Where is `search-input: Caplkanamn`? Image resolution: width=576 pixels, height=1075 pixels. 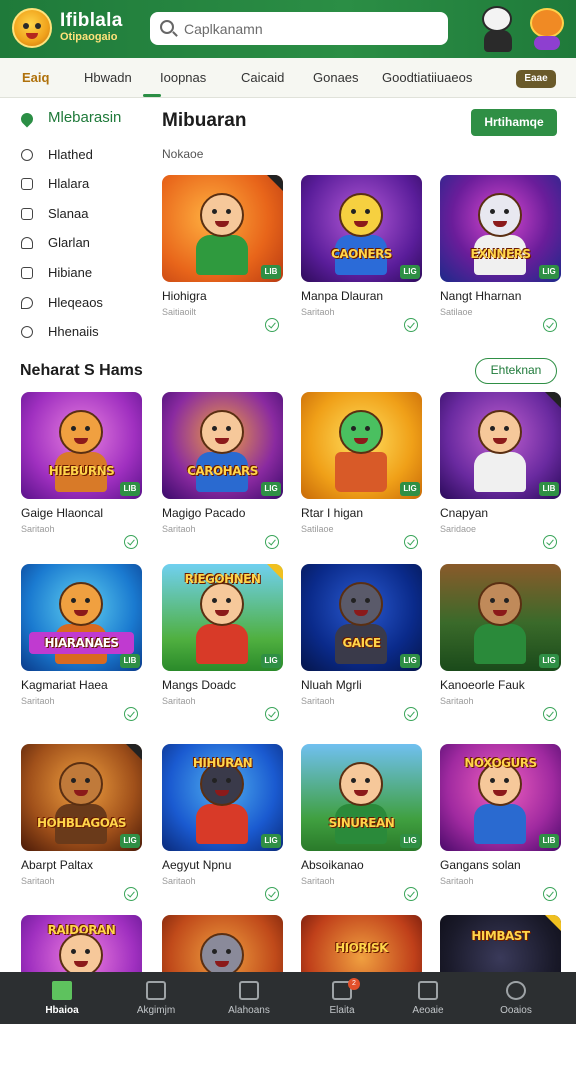
search-input: Caplkanamn is located at coordinates (299, 28).